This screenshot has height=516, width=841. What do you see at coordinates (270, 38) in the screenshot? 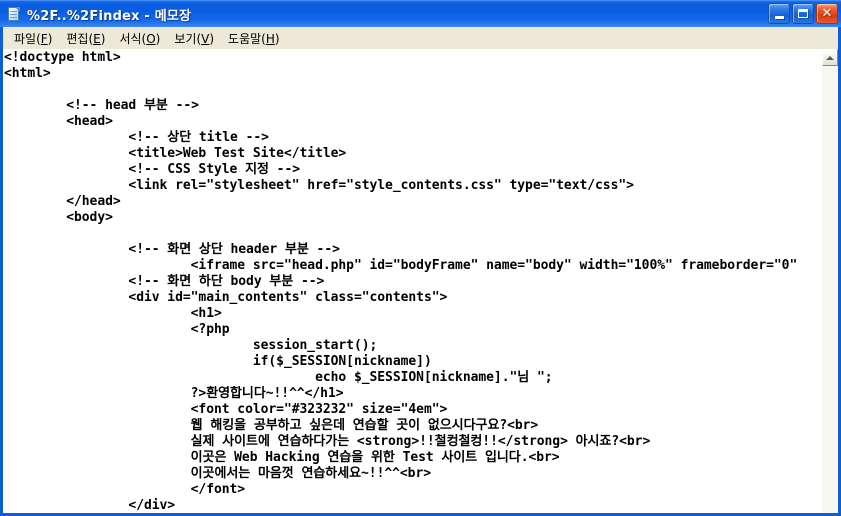
I see `menu-item-help-accel: H` at bounding box center [270, 38].